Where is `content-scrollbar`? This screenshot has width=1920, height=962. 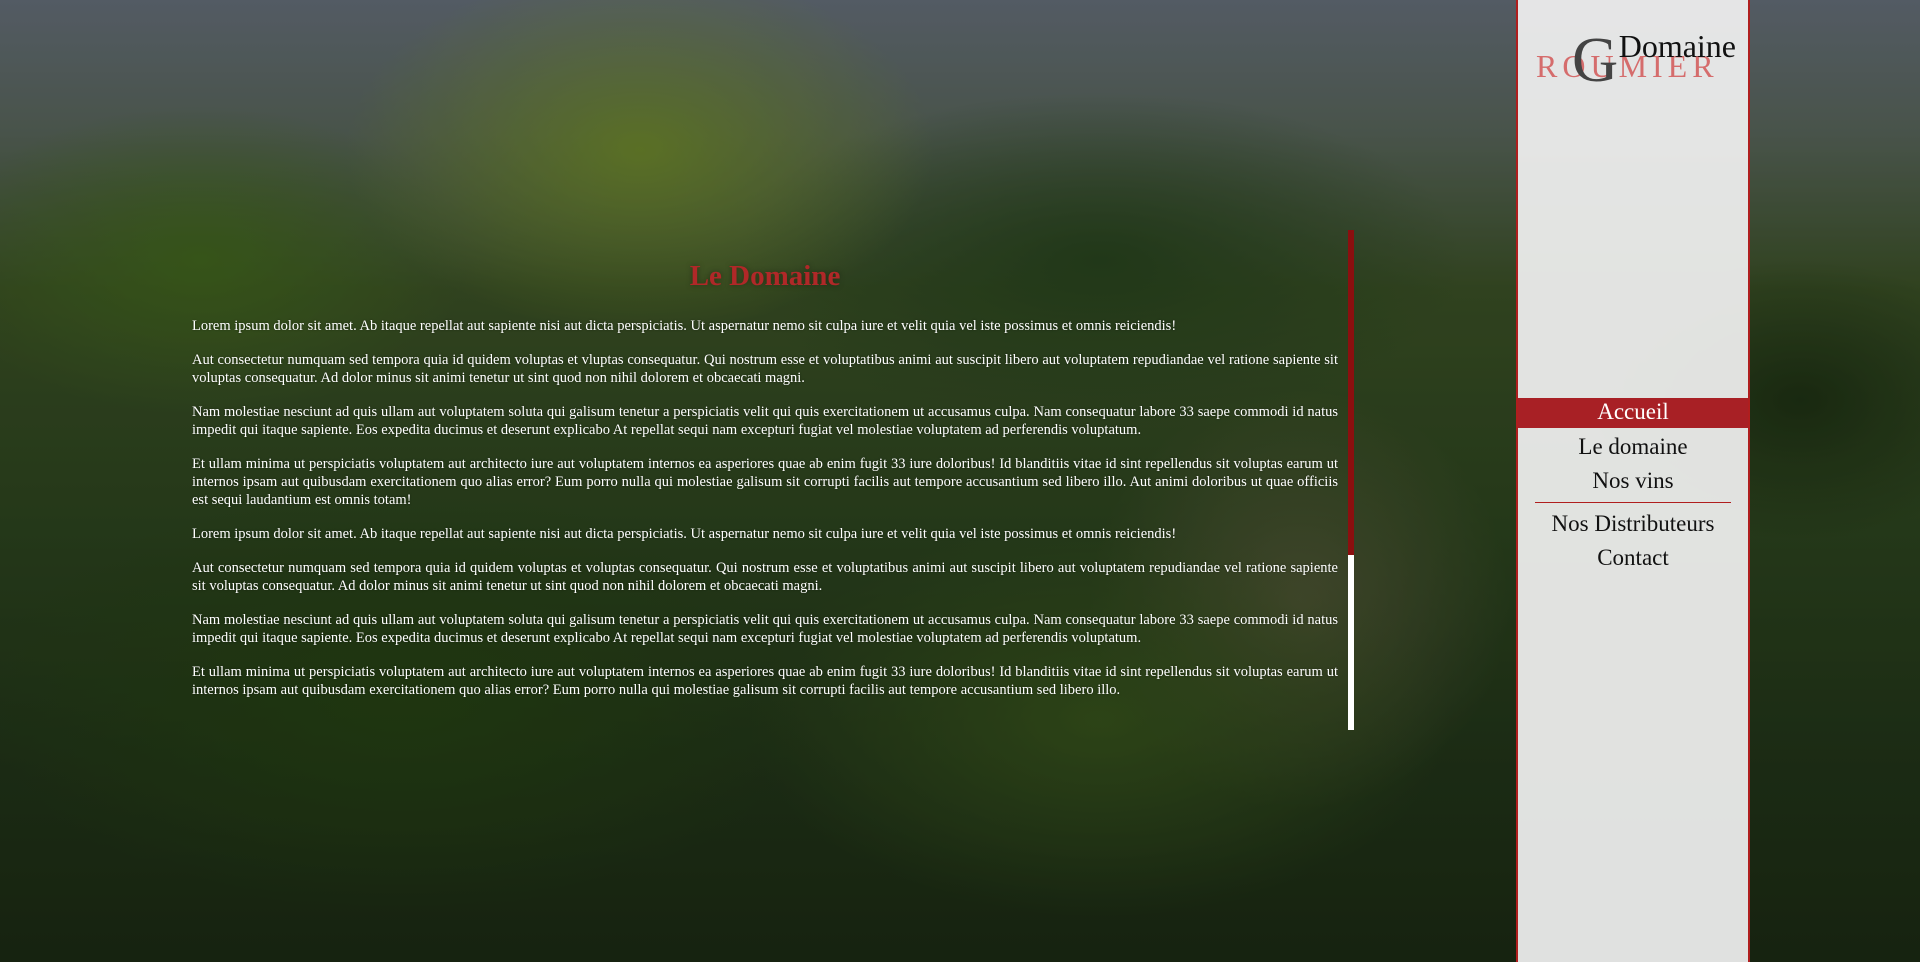 content-scrollbar is located at coordinates (1351, 480).